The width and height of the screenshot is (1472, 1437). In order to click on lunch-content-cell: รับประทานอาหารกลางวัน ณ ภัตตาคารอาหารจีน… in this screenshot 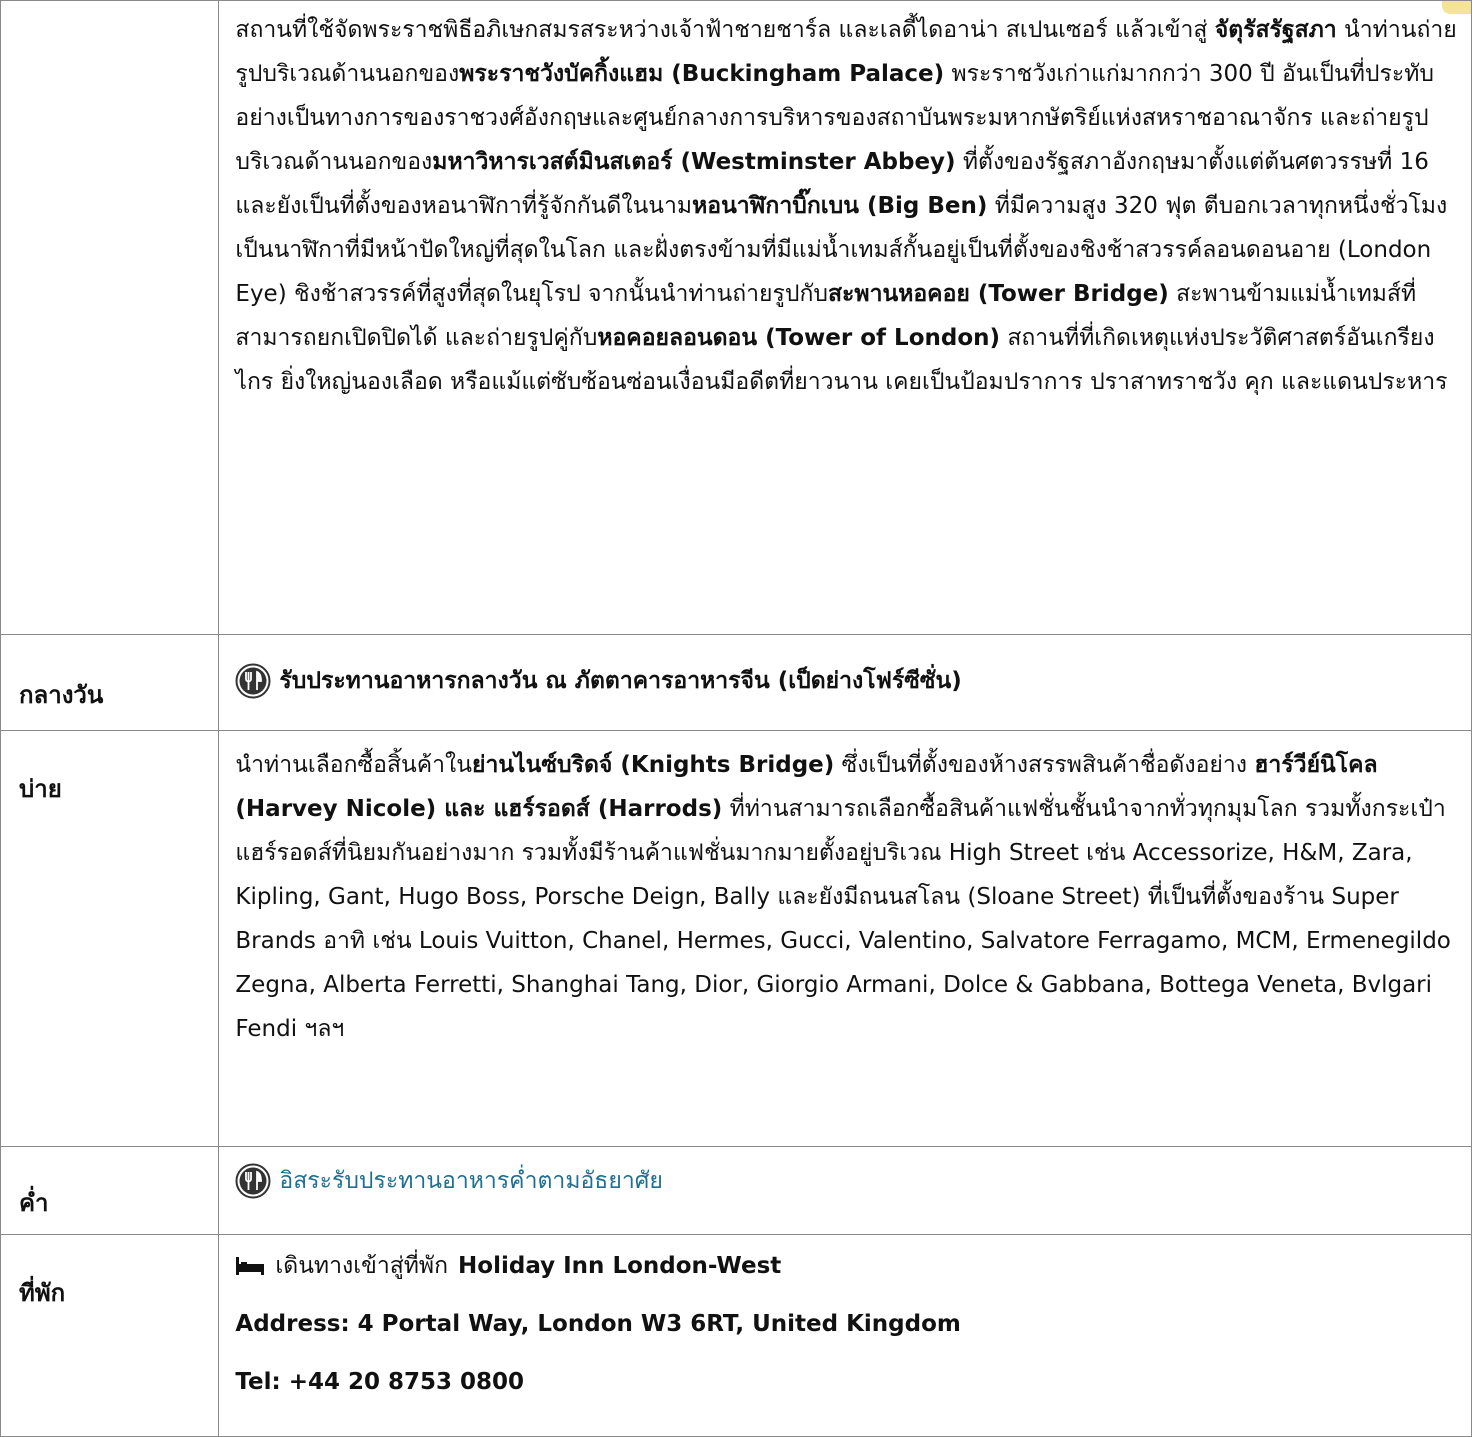, I will do `click(845, 682)`.